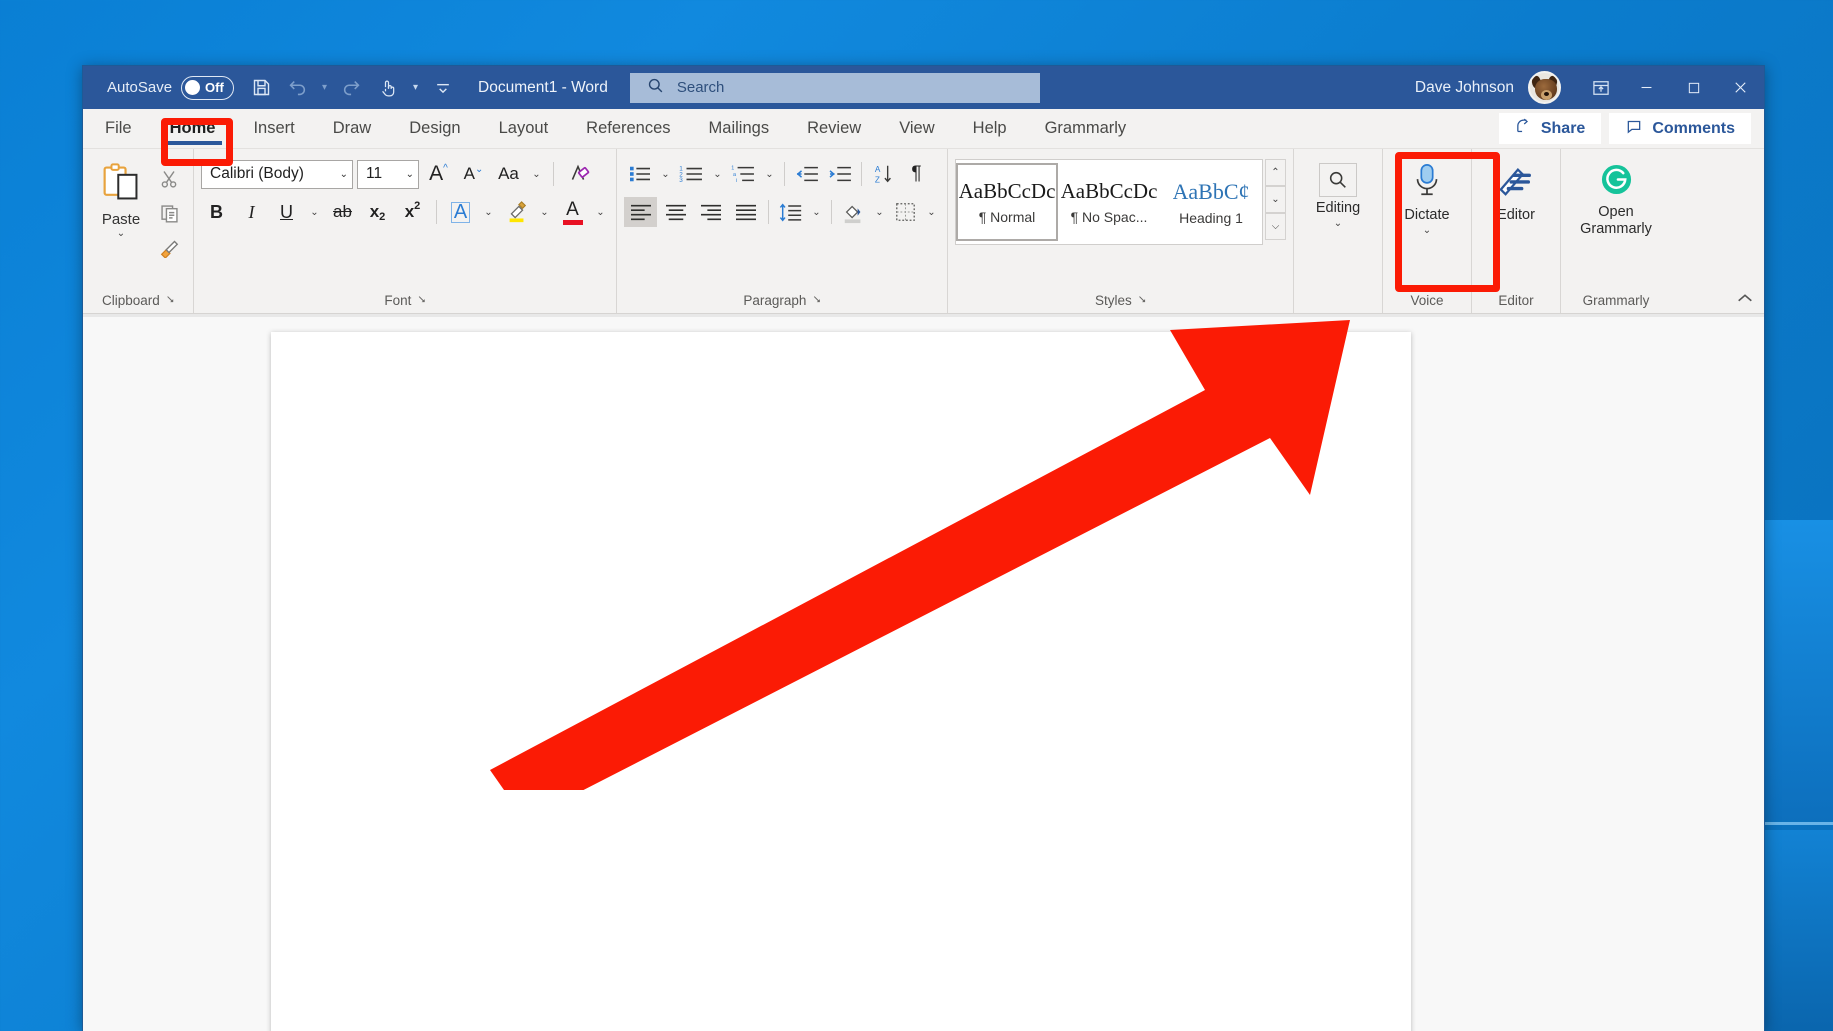 The height and width of the screenshot is (1031, 1833). What do you see at coordinates (1516, 191) in the screenshot?
I see `editor-button: Editor` at bounding box center [1516, 191].